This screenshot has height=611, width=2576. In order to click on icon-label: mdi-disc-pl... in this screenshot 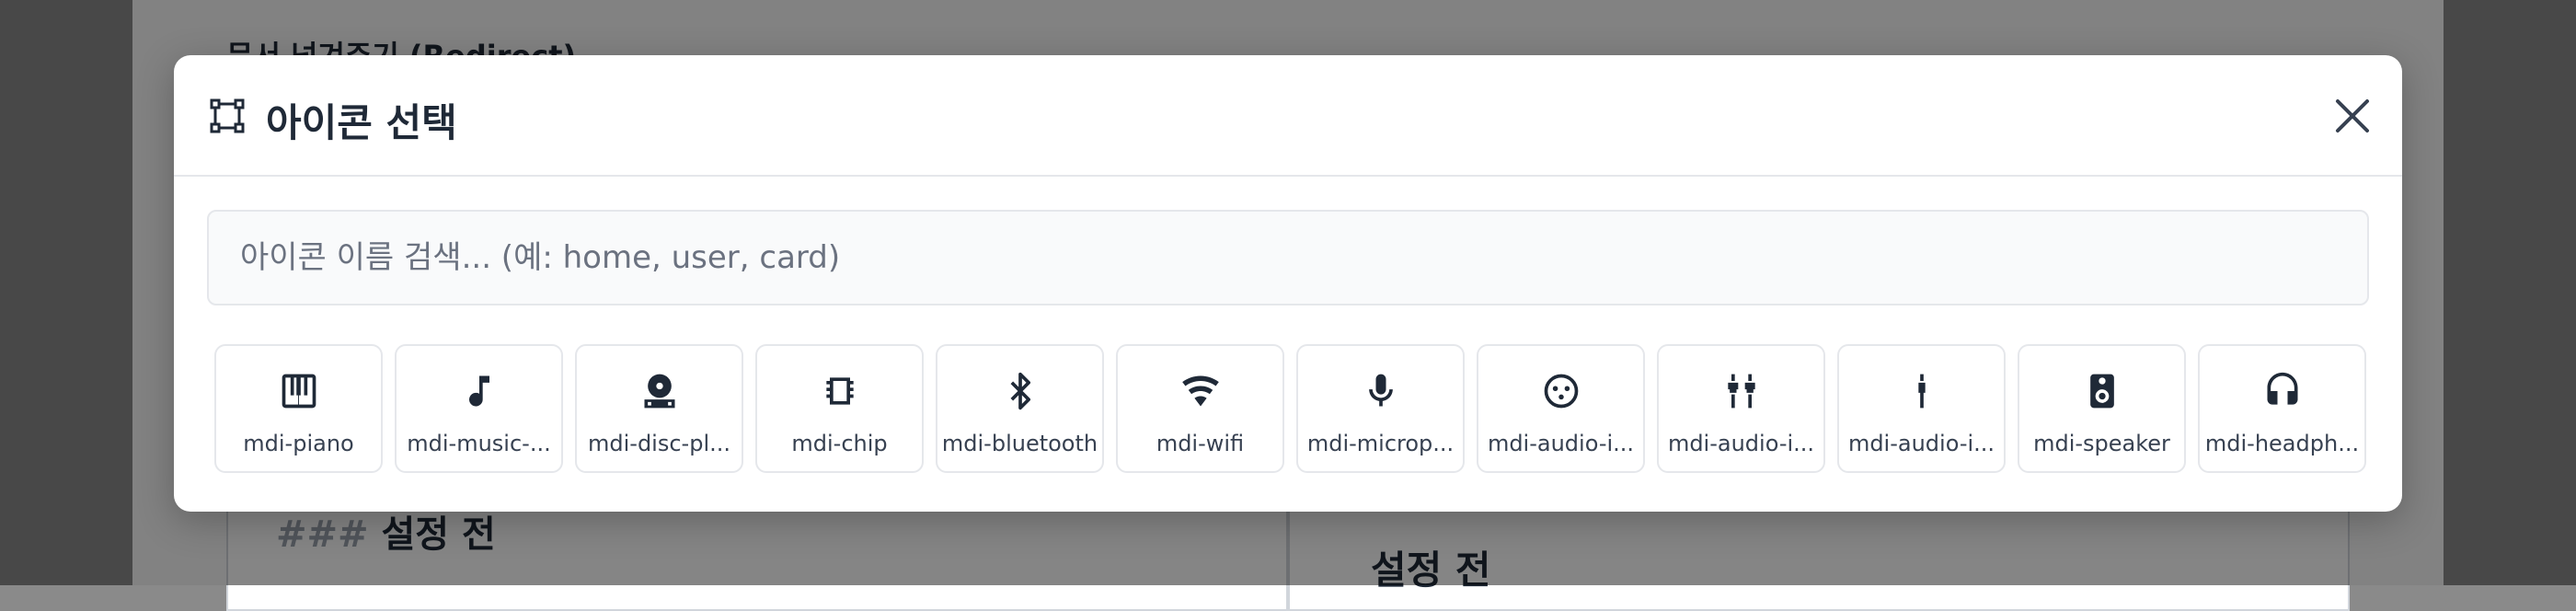, I will do `click(659, 443)`.